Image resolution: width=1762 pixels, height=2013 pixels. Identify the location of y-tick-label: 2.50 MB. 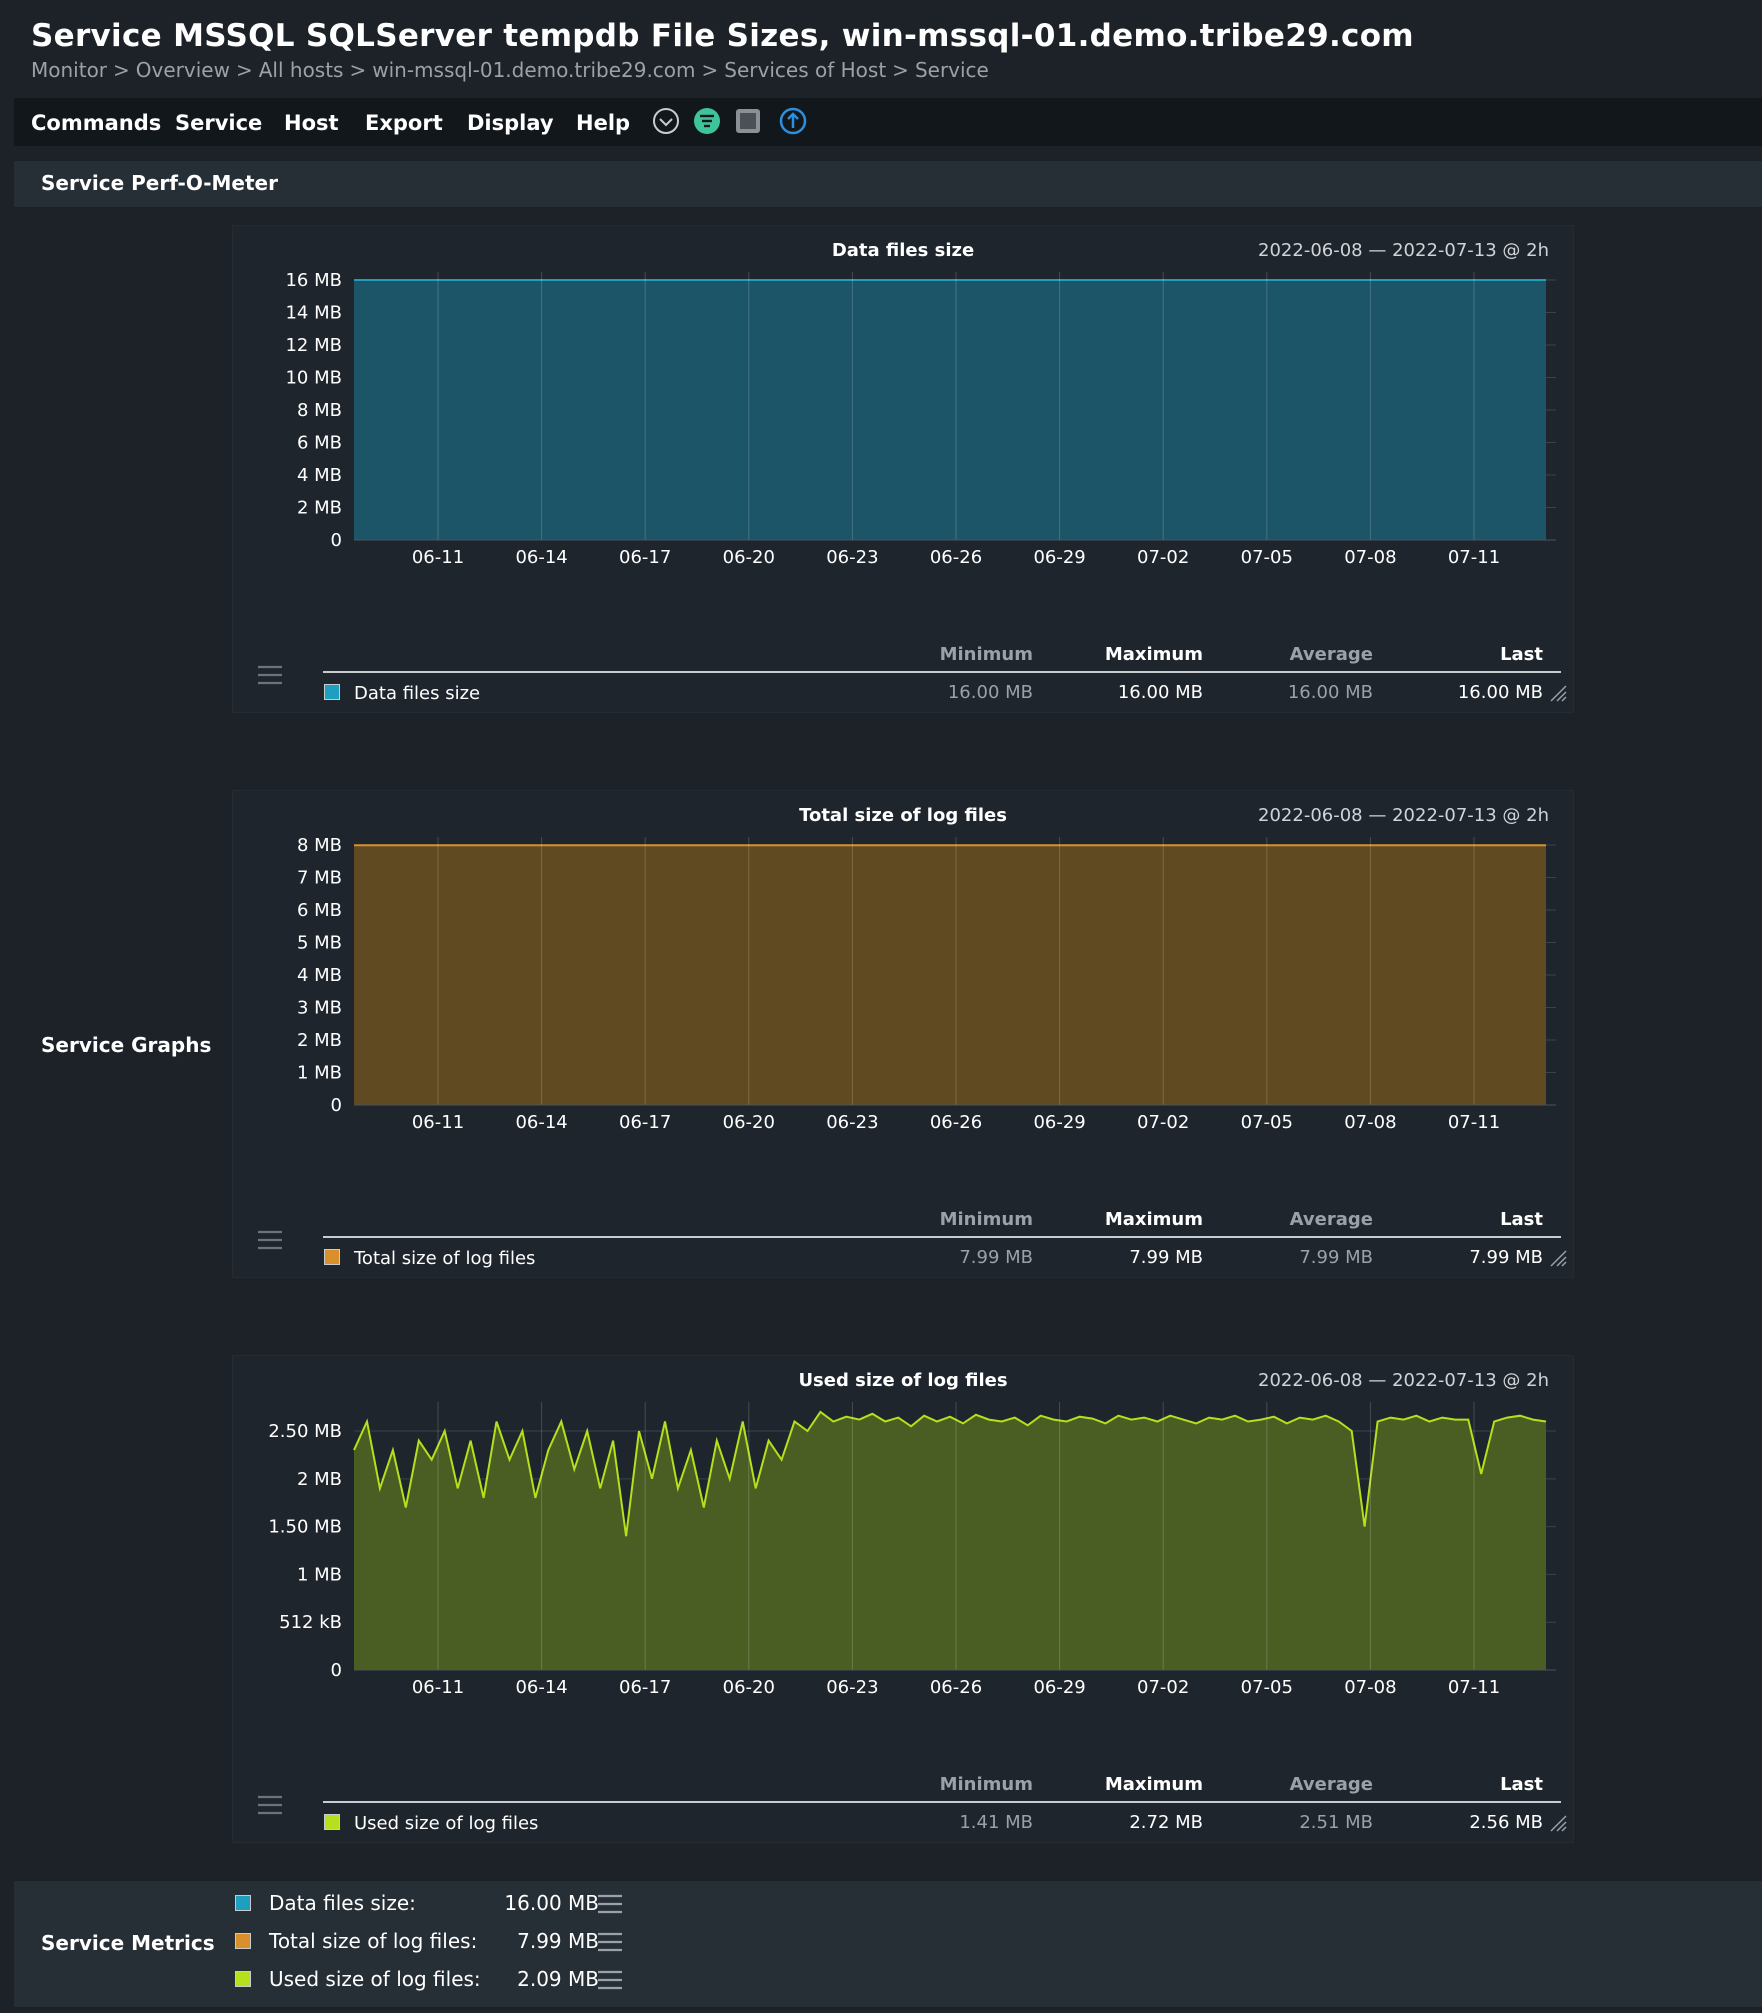
(305, 1431).